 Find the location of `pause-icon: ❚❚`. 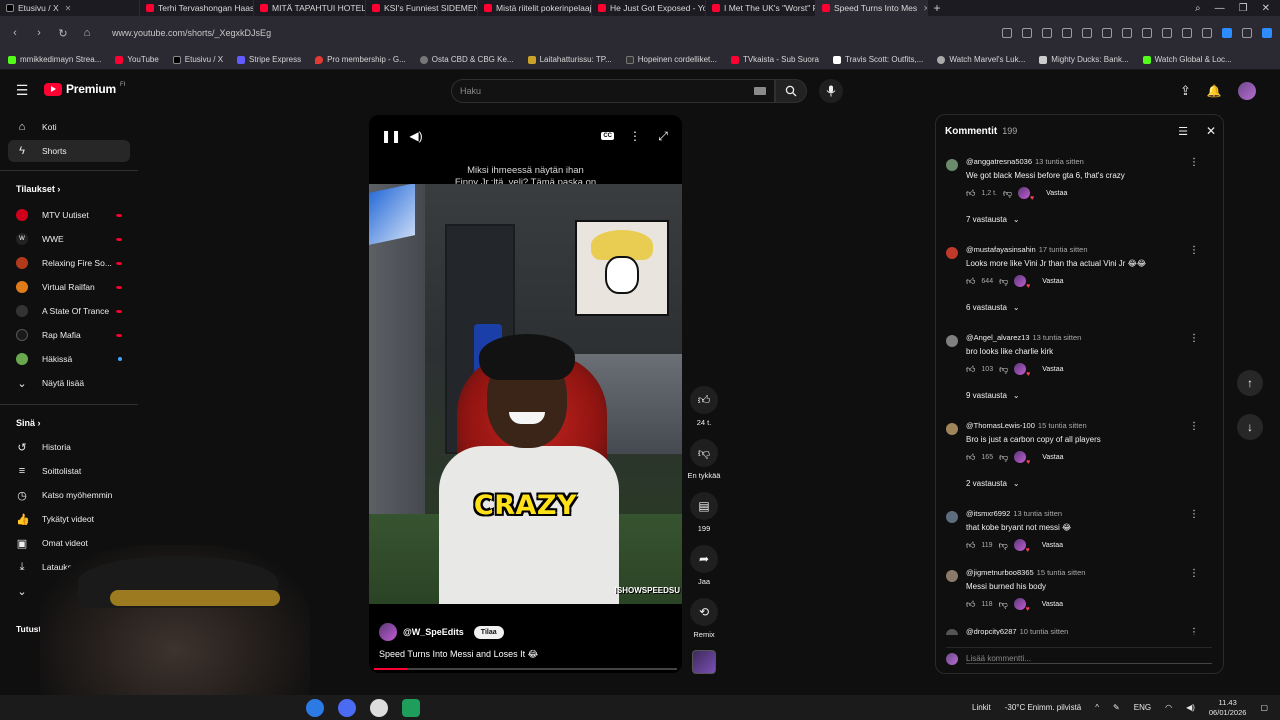

pause-icon: ❚❚ is located at coordinates (391, 136).